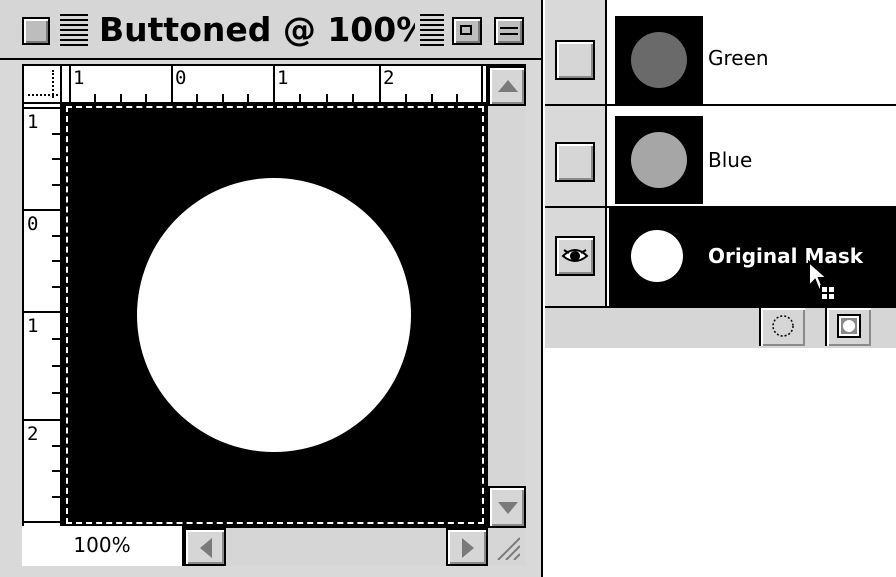 Image resolution: width=896 pixels, height=577 pixels. I want to click on horizontal-ruler-ticks, so click(276, 85).